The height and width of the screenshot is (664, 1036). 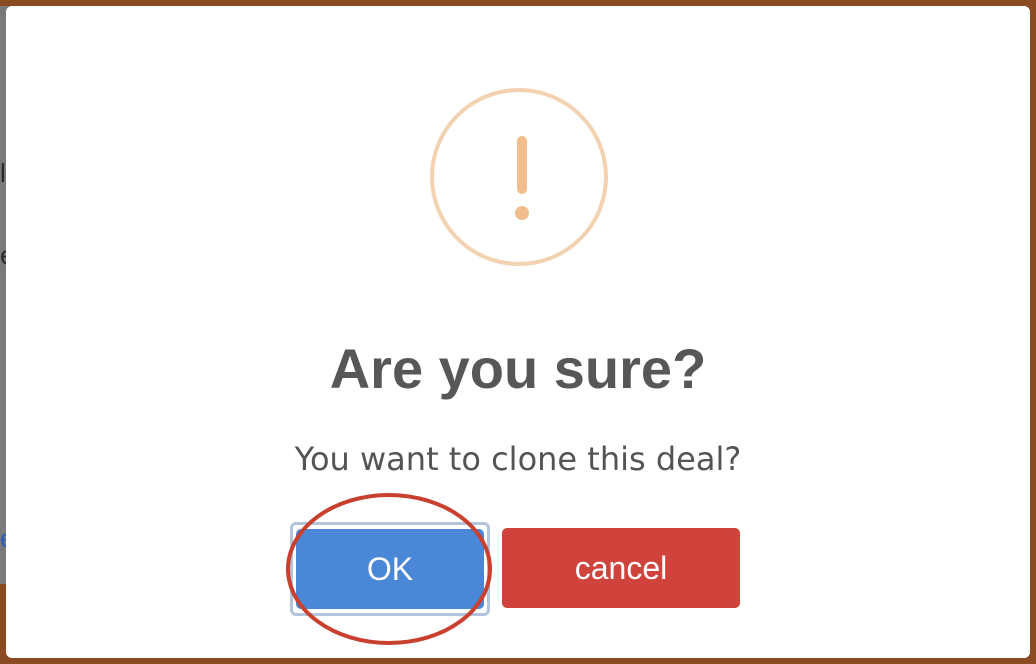 I want to click on dialog-title: Are you sure?, so click(x=518, y=368).